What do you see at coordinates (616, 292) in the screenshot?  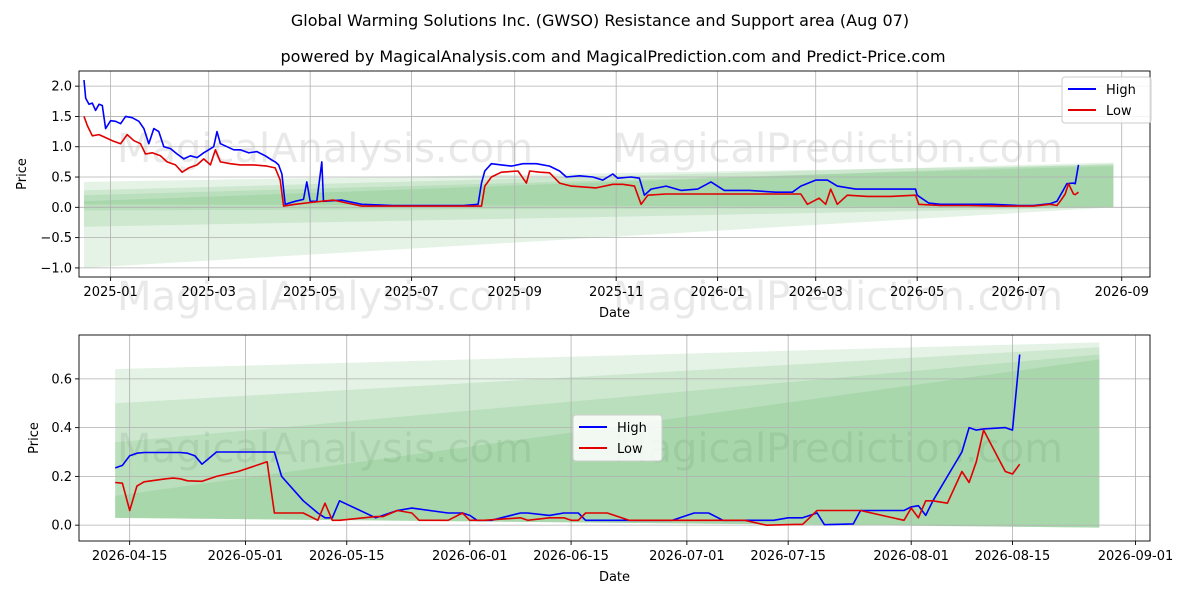 I see `x-tick-label: 2025-11` at bounding box center [616, 292].